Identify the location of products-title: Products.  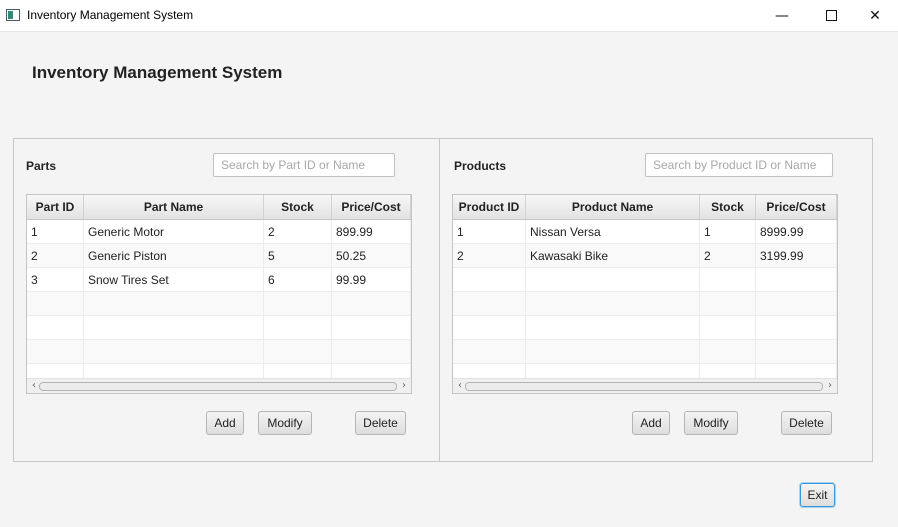
(480, 166).